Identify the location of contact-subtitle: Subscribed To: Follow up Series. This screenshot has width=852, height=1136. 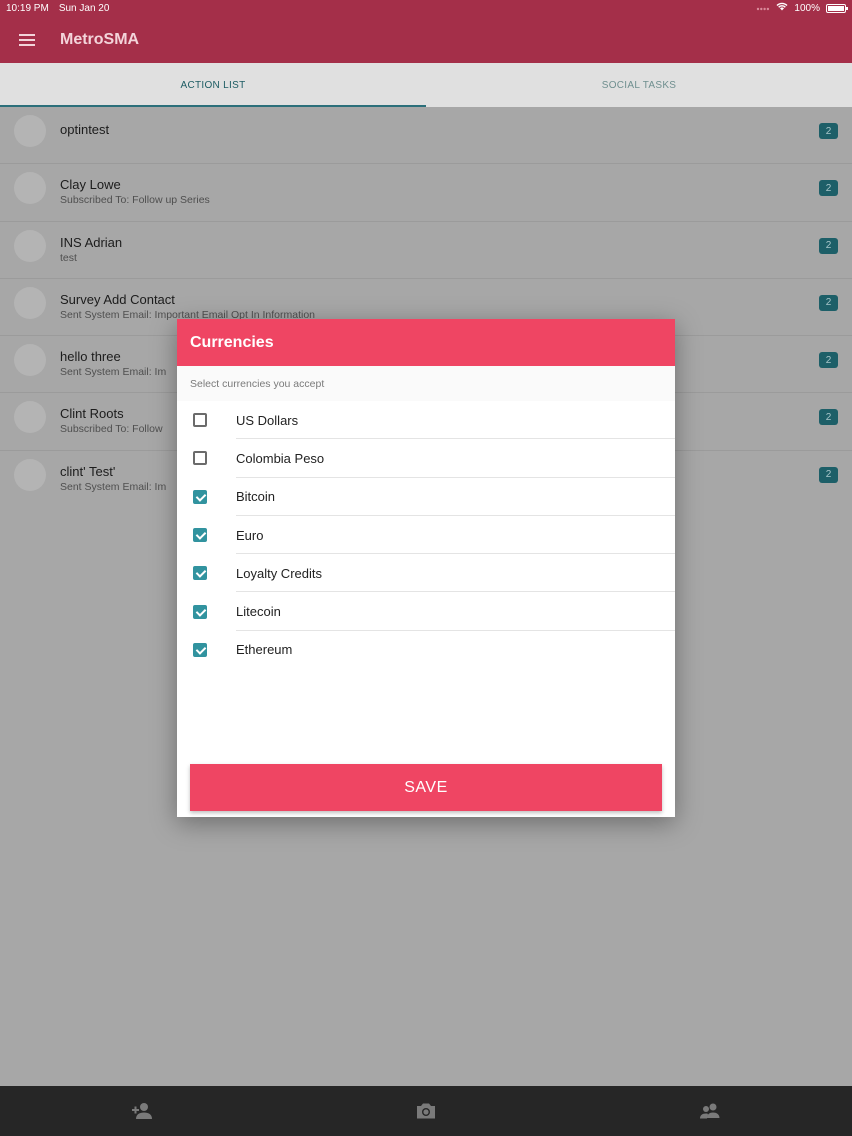
(135, 200).